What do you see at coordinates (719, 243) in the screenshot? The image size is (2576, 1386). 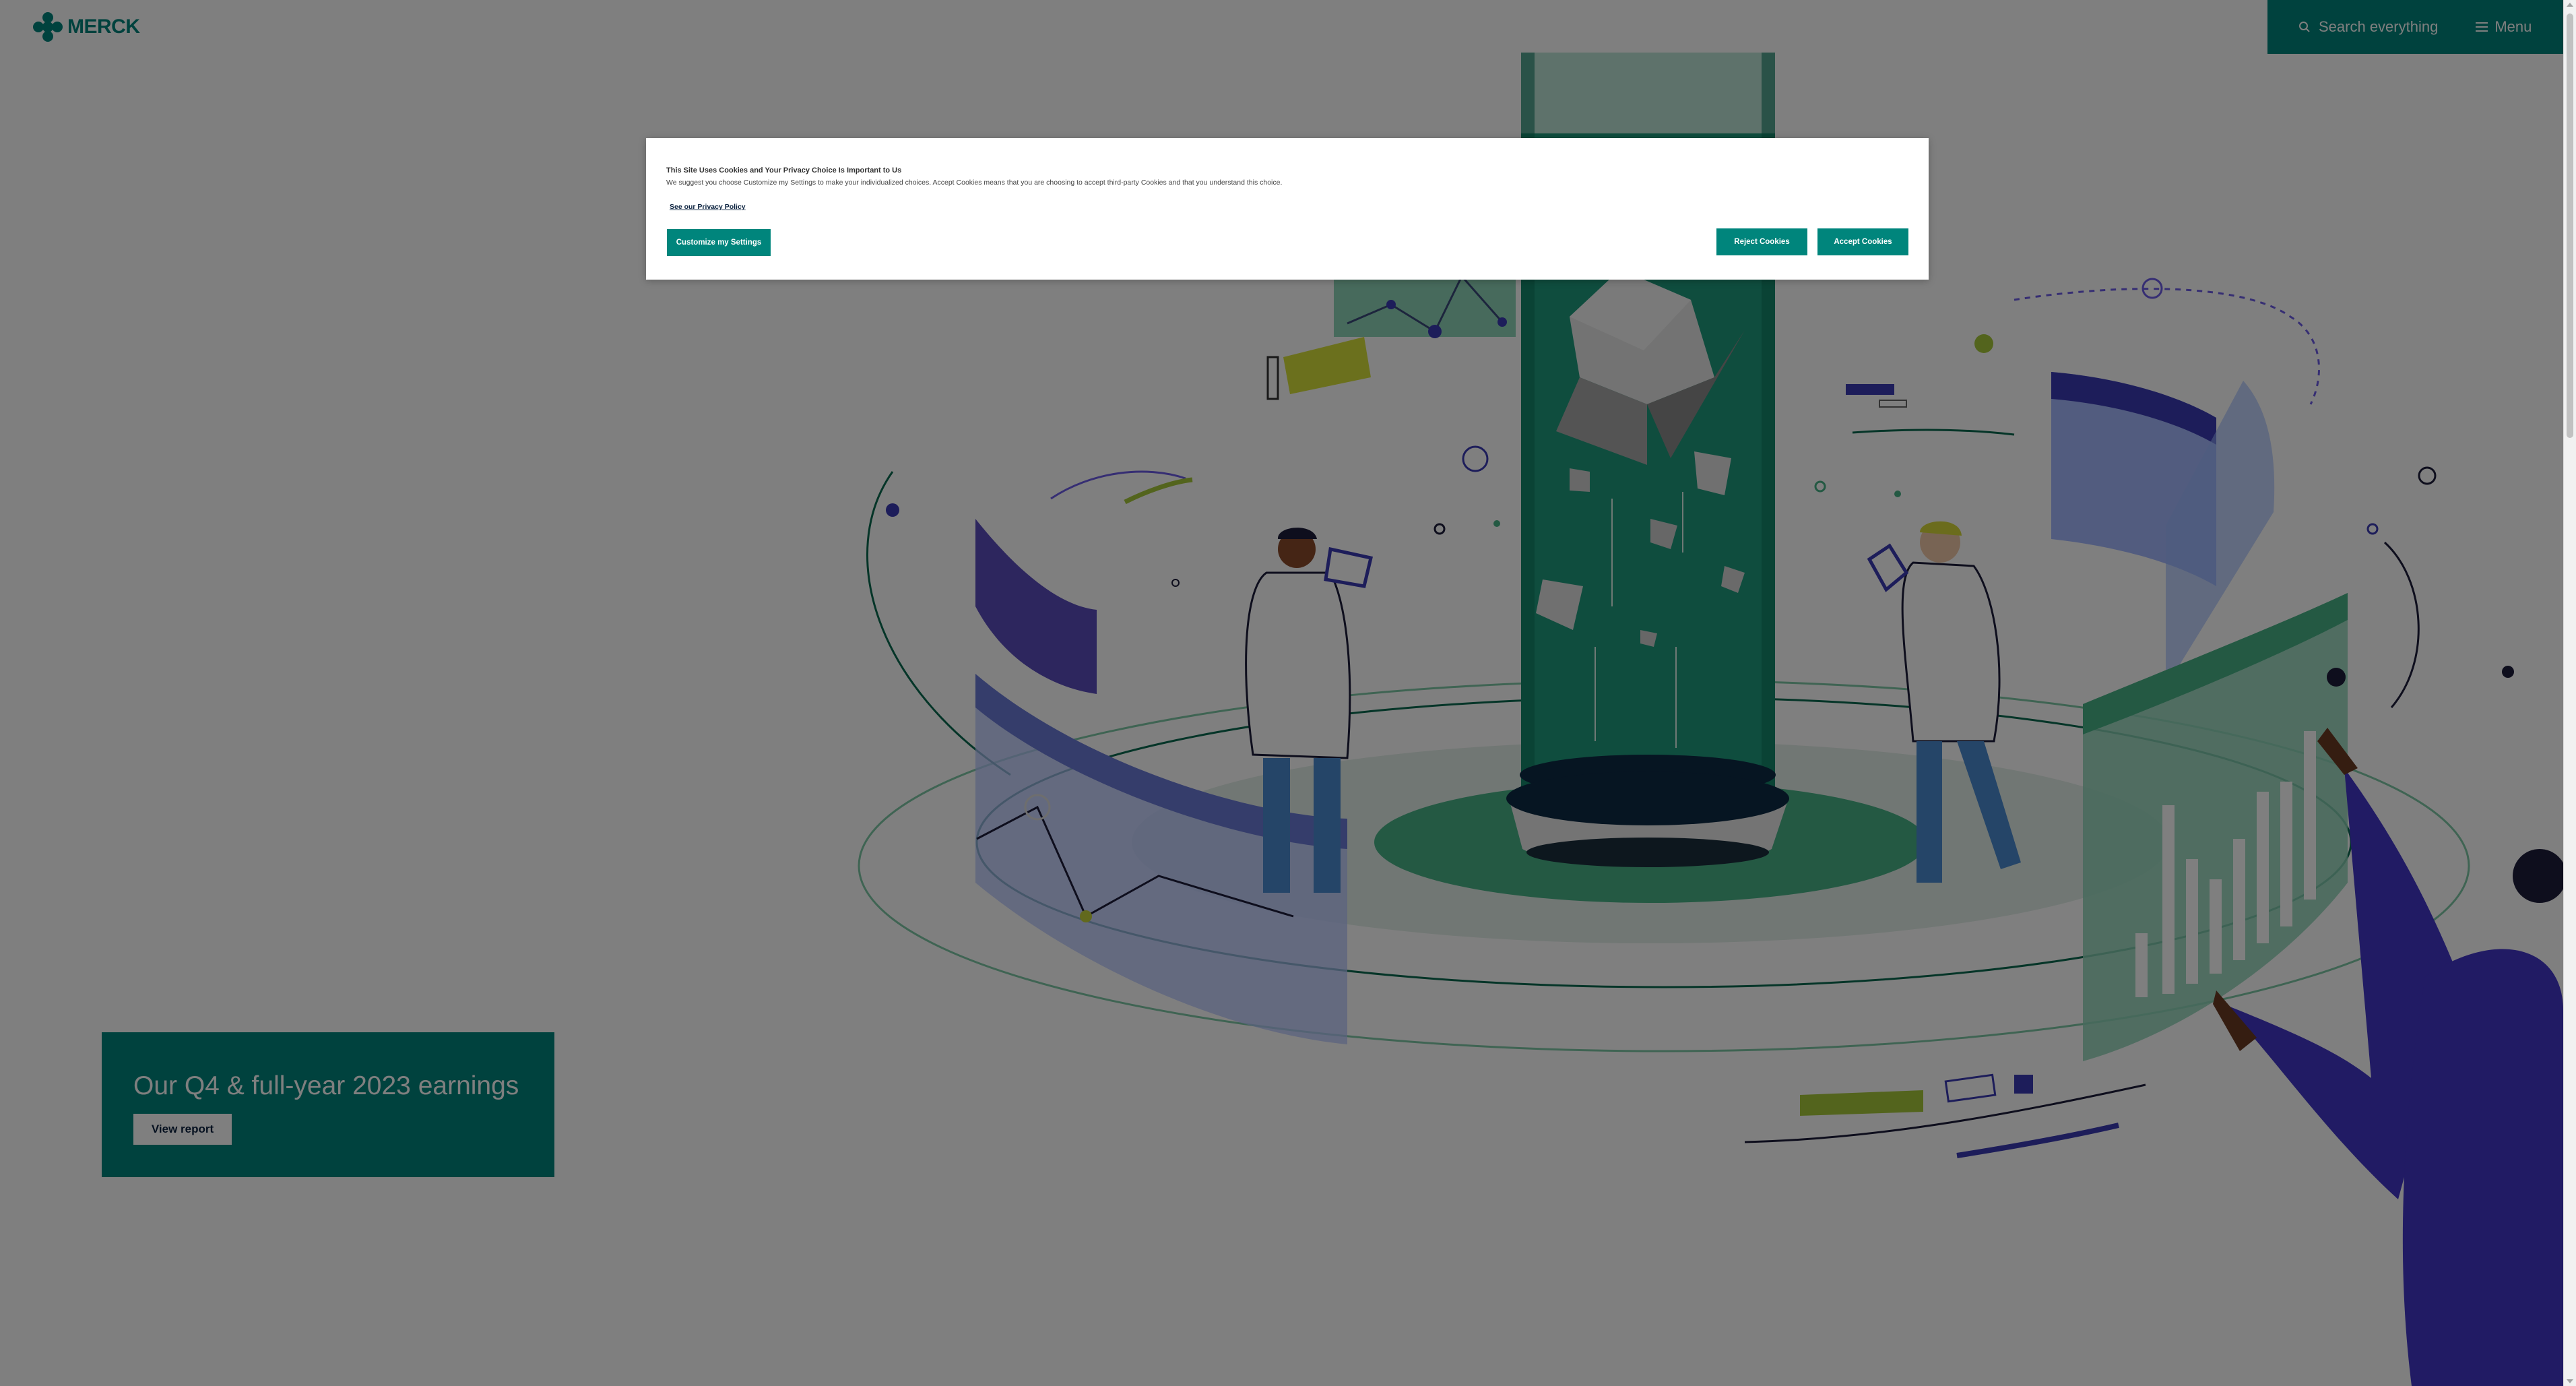 I see `customize-settings-button: Customize my Settings` at bounding box center [719, 243].